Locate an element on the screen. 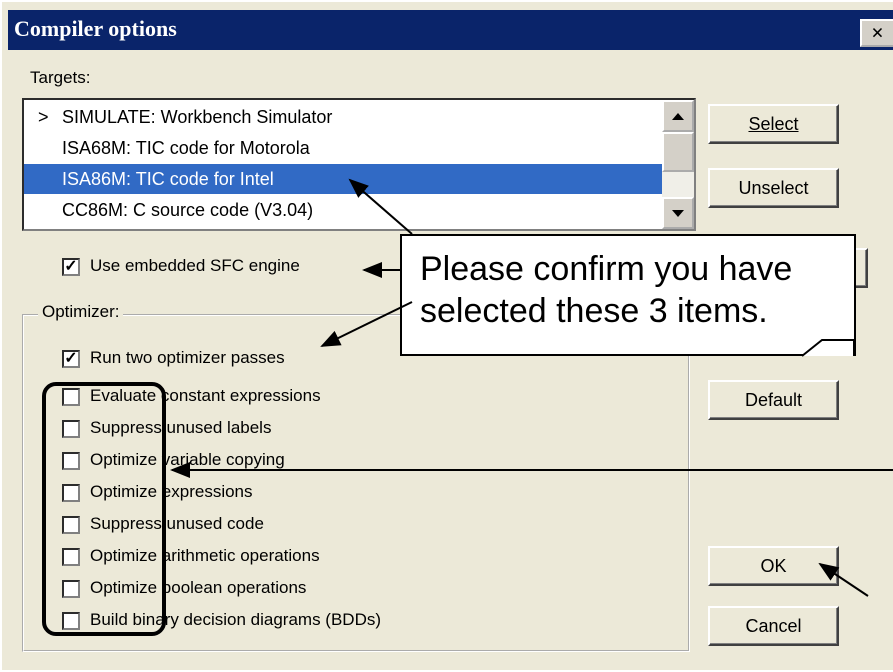 The width and height of the screenshot is (893, 672). arrow-to-optimizer-passes is located at coordinates (366, 324).